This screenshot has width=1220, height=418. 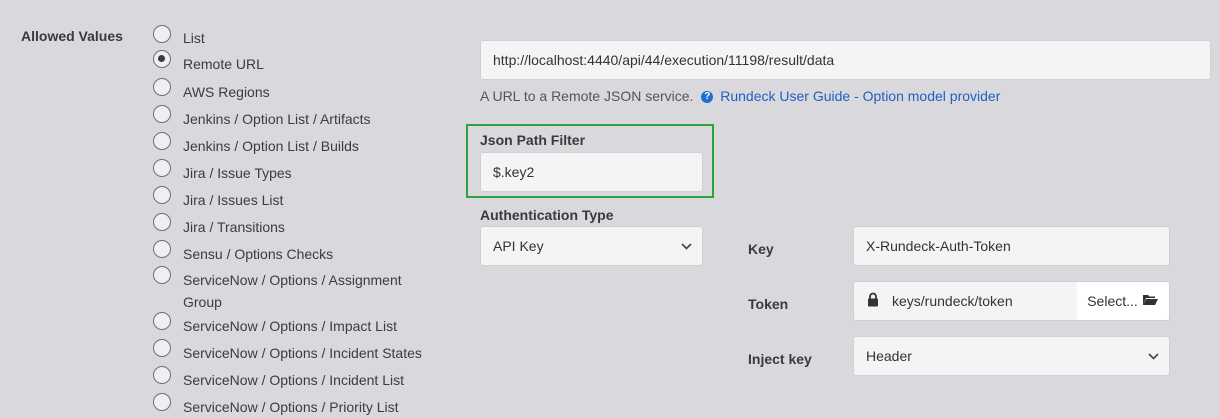 I want to click on radio-label: List, so click(x=194, y=38).